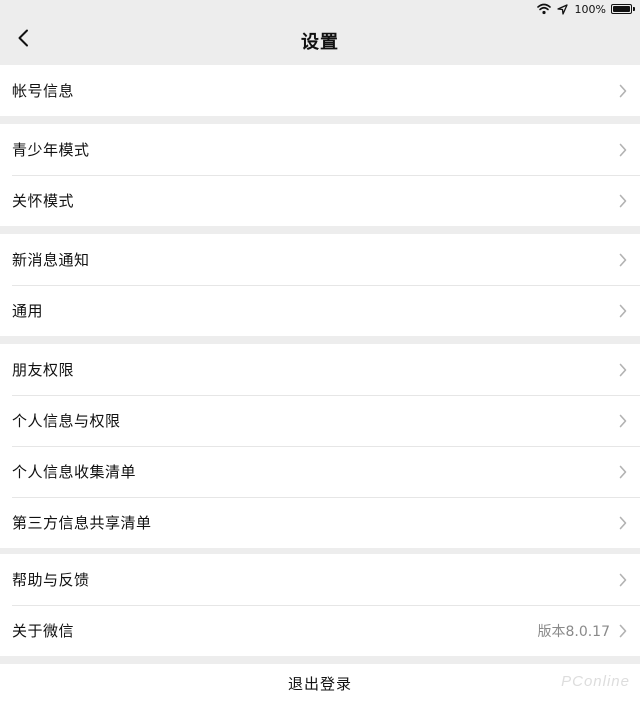 The height and width of the screenshot is (702, 640). Describe the element at coordinates (590, 9) in the screenshot. I see `battery-percent: 100%` at that location.